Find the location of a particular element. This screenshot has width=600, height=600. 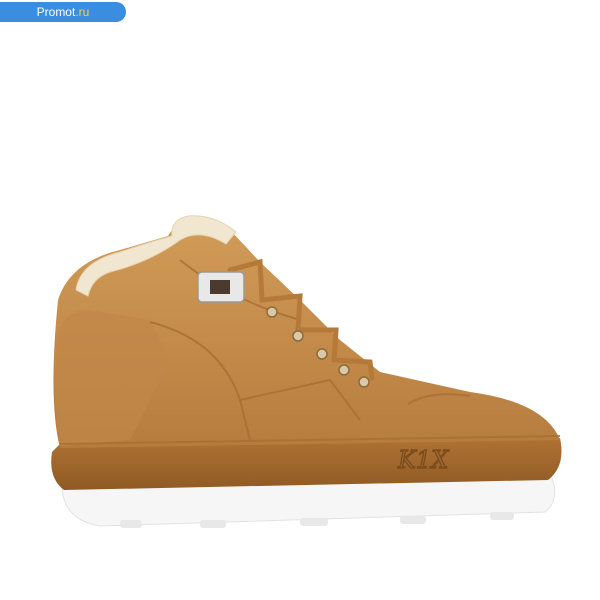

boot-metal-tag is located at coordinates (221, 287).